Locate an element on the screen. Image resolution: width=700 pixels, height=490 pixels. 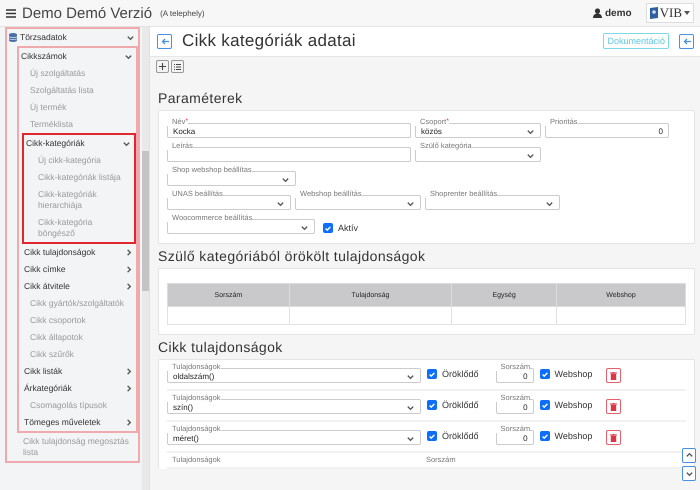
checkbox-label: Aktív is located at coordinates (348, 228).